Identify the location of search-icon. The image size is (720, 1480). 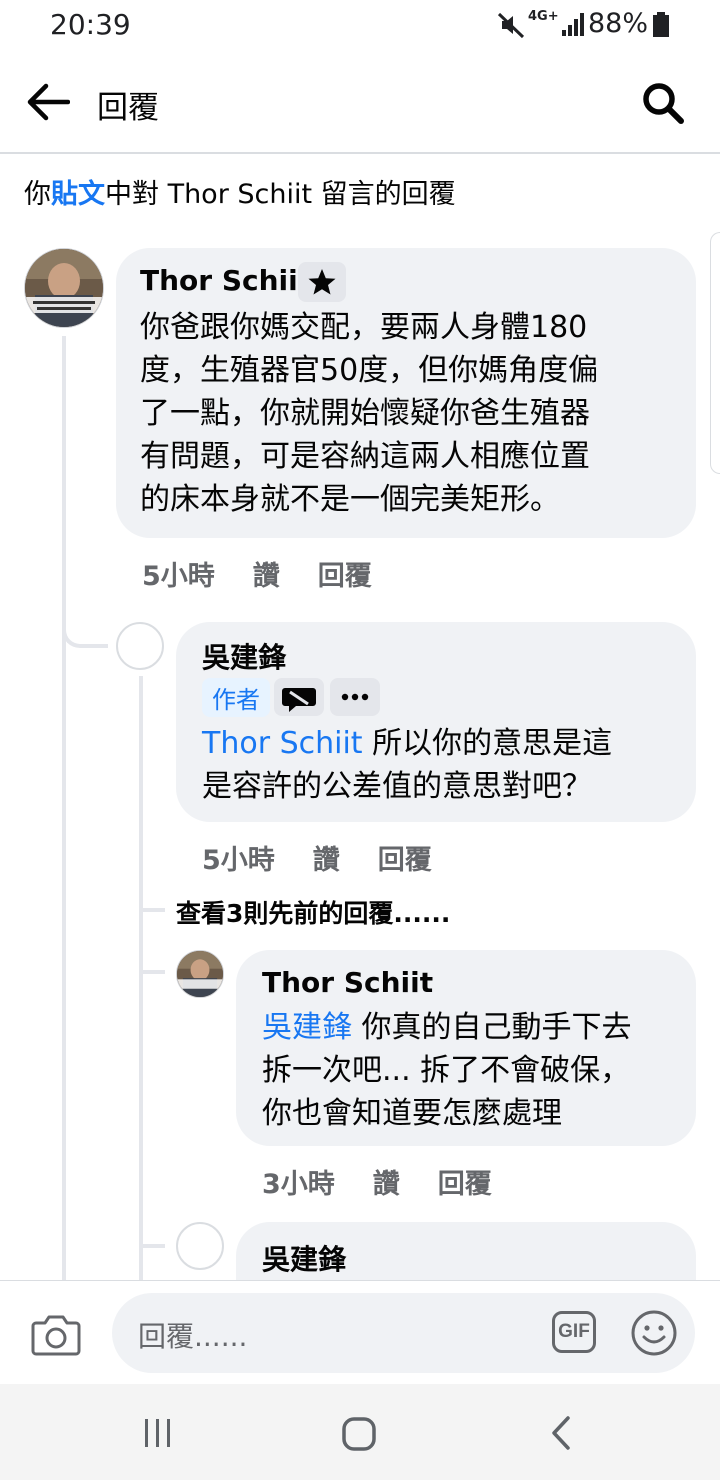
(663, 103).